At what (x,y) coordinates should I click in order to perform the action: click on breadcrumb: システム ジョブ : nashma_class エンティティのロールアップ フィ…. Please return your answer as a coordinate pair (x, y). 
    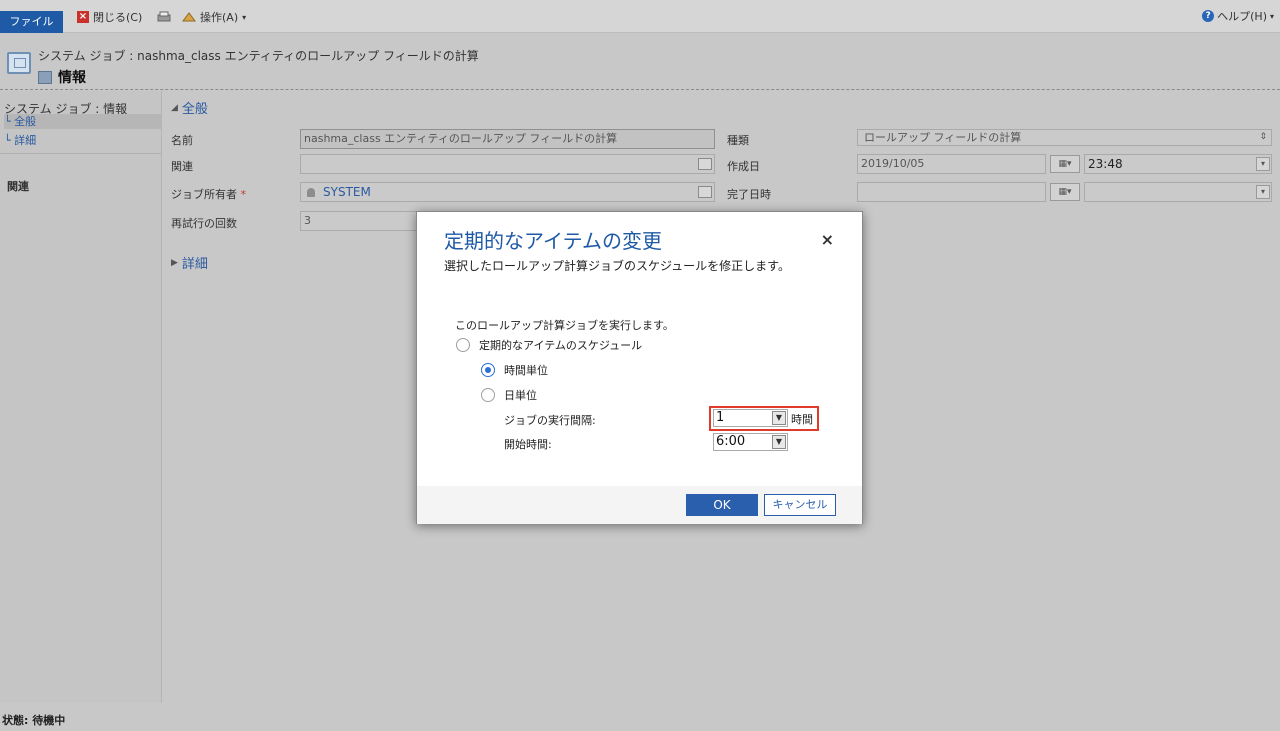
    Looking at the image, I should click on (258, 56).